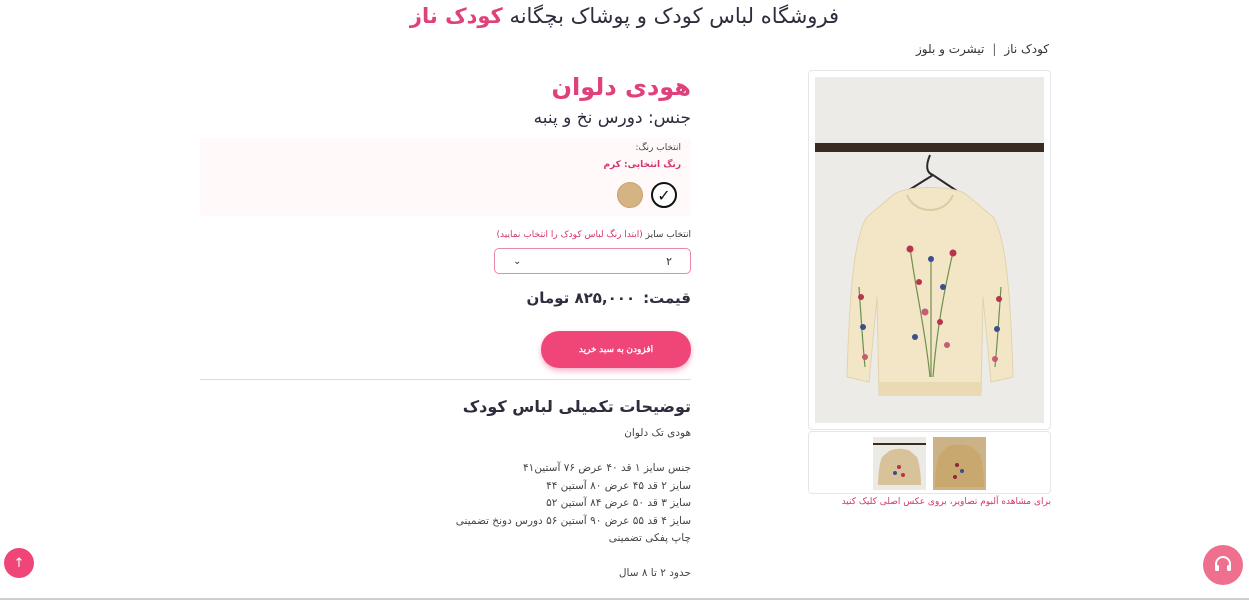 The image size is (1249, 600). Describe the element at coordinates (674, 16) in the screenshot. I see `site-title-text: فروشگاه لباس کودک و پوشاک بچگانه` at that location.